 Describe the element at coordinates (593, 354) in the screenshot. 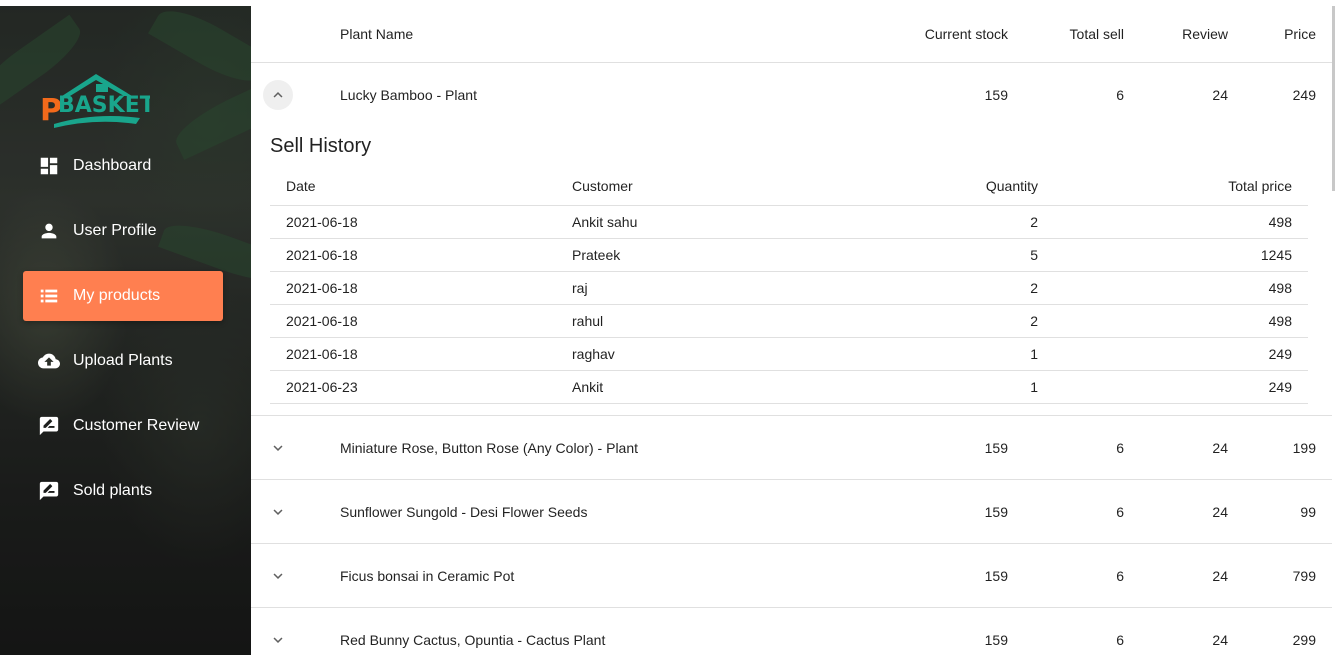

I see `sale-customer: raghav` at that location.